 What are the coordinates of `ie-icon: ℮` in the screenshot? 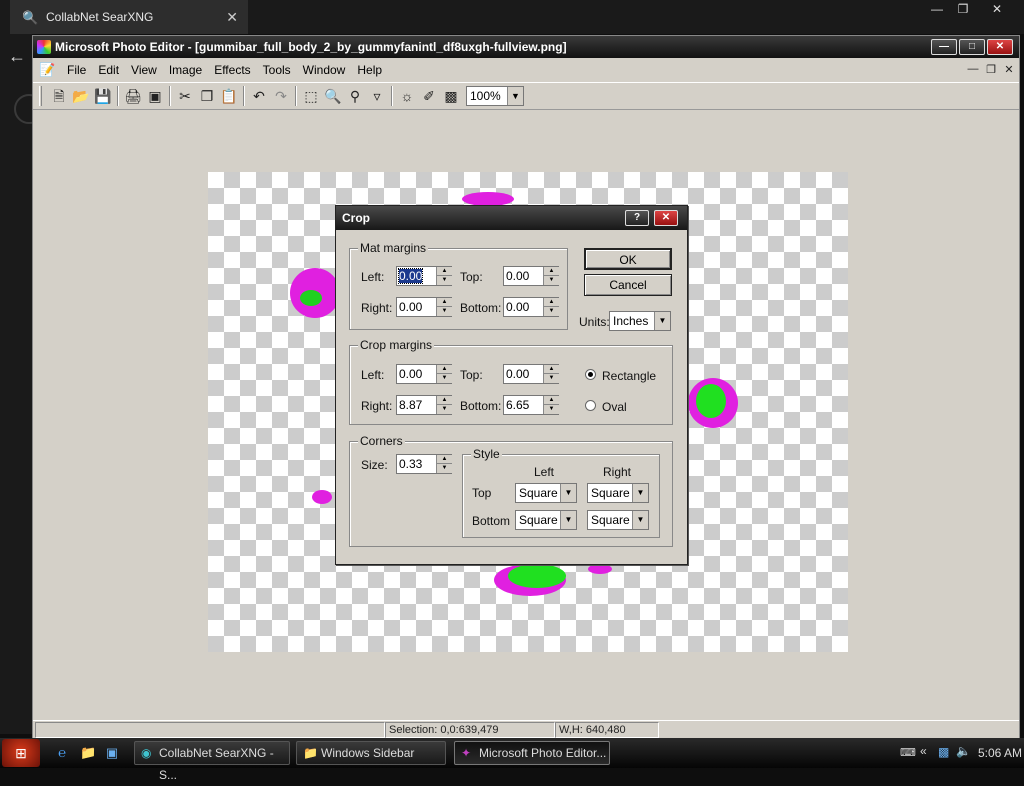 It's located at (62, 753).